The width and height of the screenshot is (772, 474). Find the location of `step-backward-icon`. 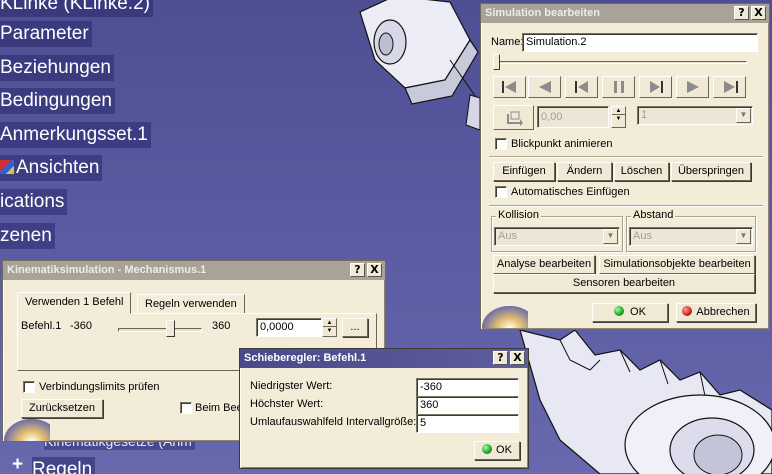

step-backward-icon is located at coordinates (581, 87).